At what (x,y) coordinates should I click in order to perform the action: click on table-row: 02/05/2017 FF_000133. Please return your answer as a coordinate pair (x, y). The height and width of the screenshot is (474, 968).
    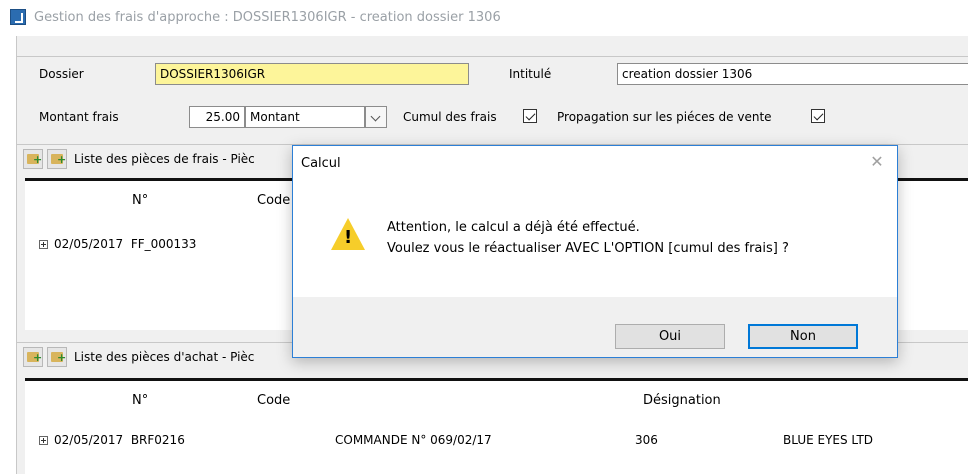
    Looking at the image, I should click on (117, 244).